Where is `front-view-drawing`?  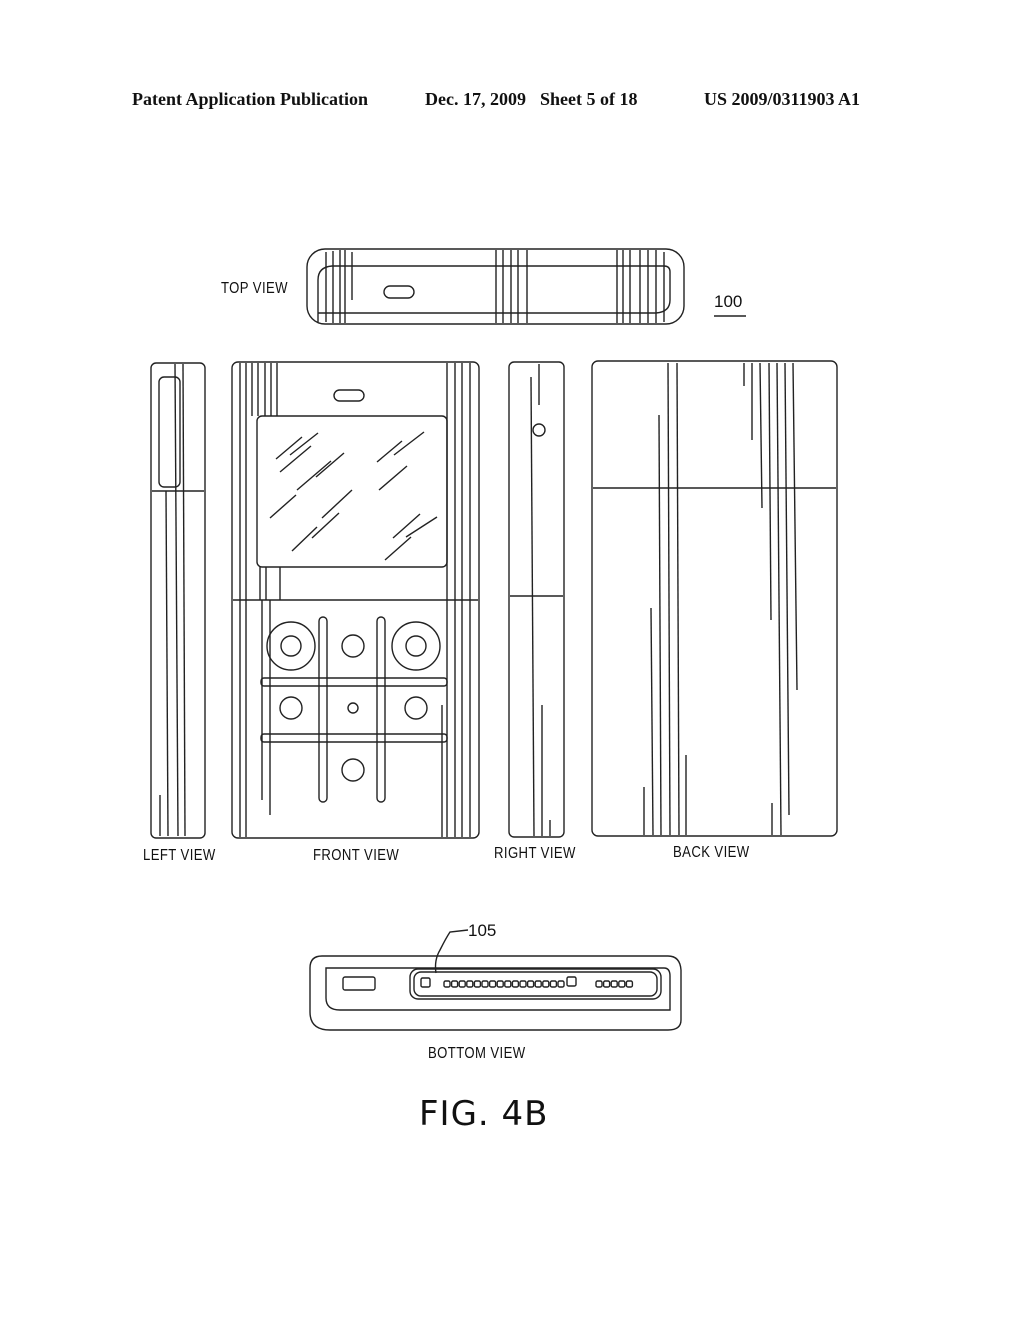 front-view-drawing is located at coordinates (355, 600).